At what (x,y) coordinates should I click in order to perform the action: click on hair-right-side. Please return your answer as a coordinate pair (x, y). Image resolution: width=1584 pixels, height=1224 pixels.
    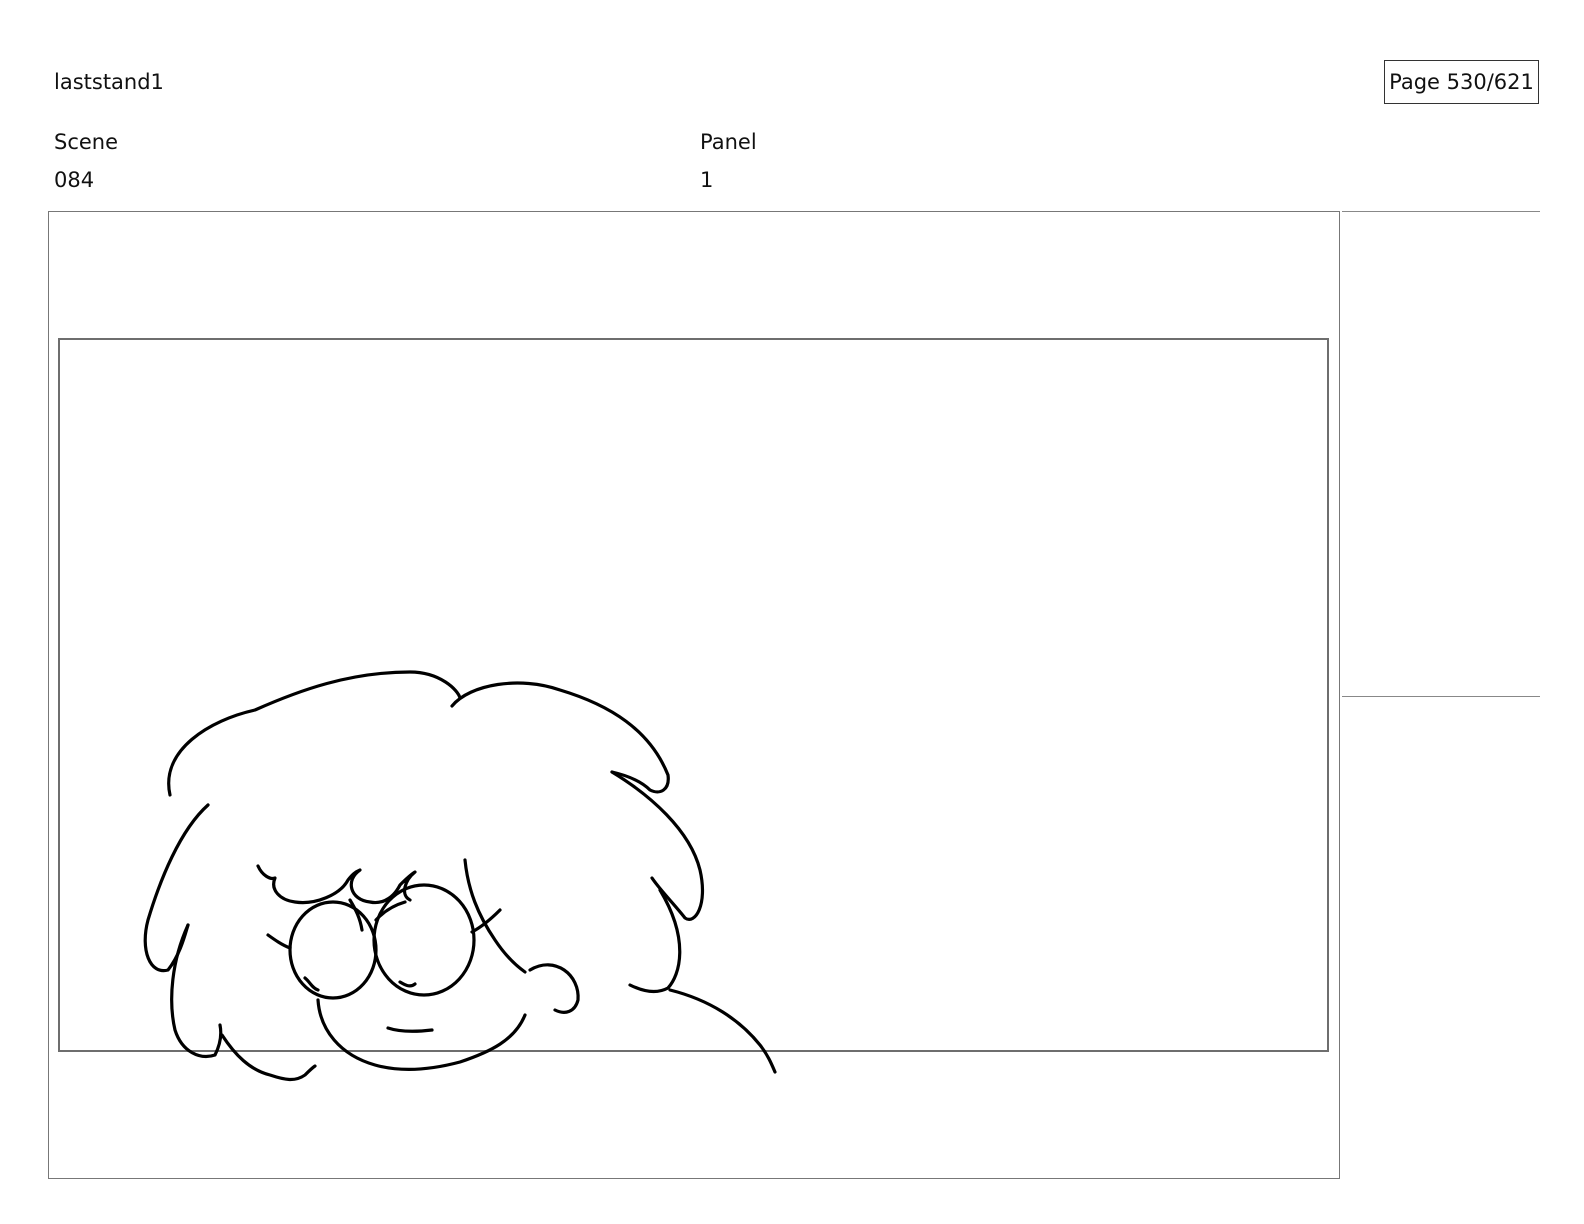
    Looking at the image, I should click on (657, 845).